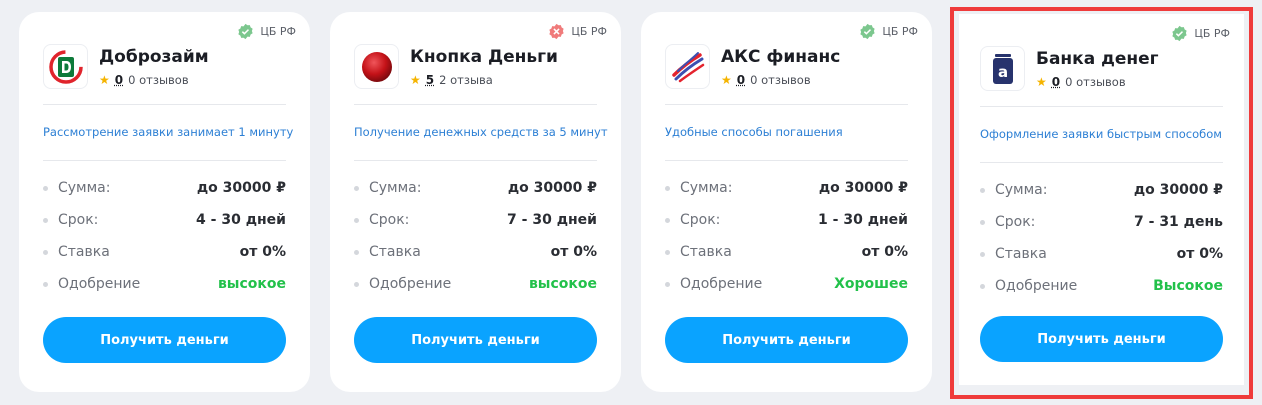 This screenshot has width=1262, height=405. I want to click on offer-title-block: Доброзайм ★ 0 0 отзывов, so click(154, 67).